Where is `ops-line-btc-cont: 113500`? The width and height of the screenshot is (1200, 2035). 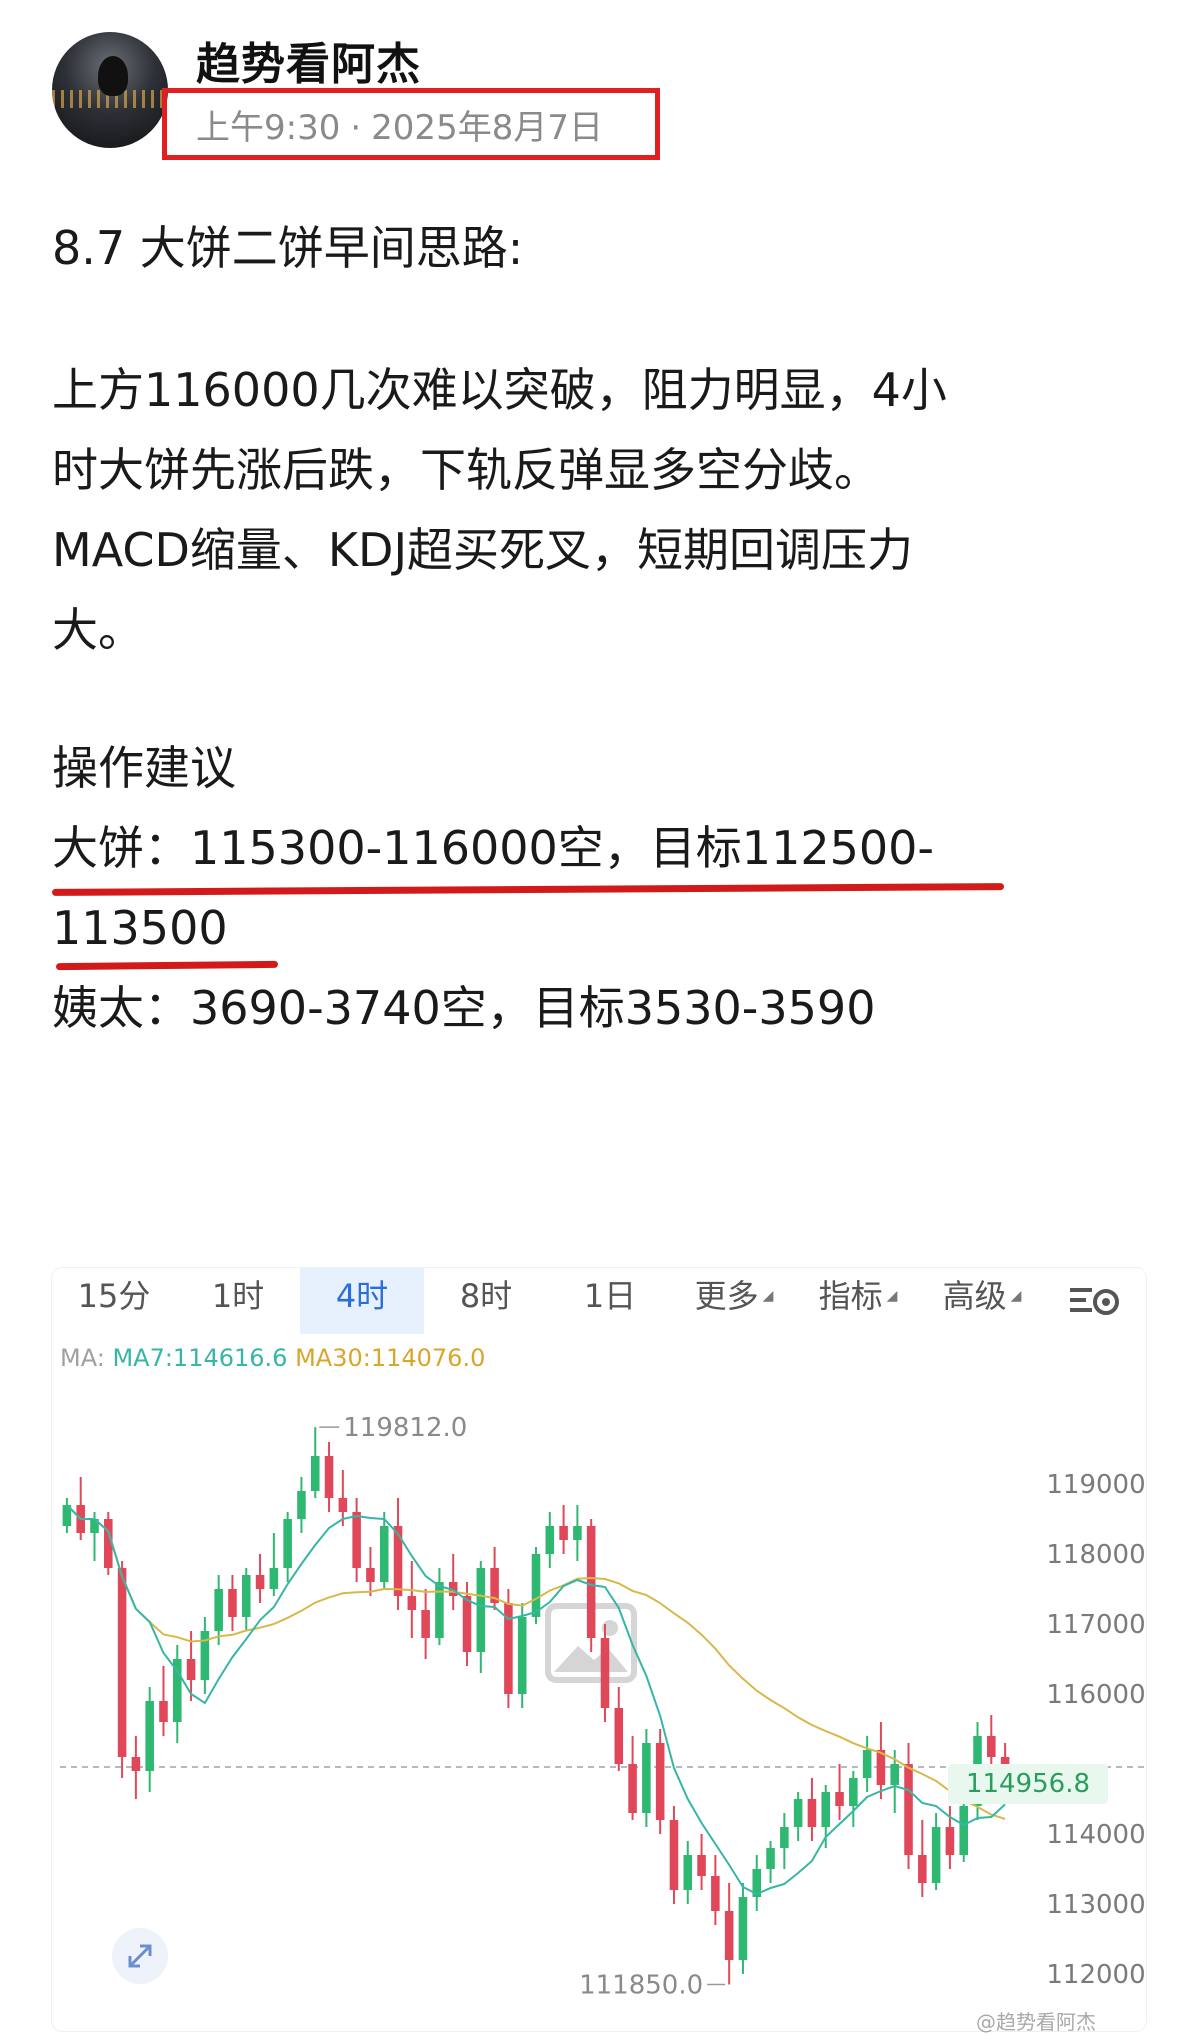 ops-line-btc-cont: 113500 is located at coordinates (140, 928).